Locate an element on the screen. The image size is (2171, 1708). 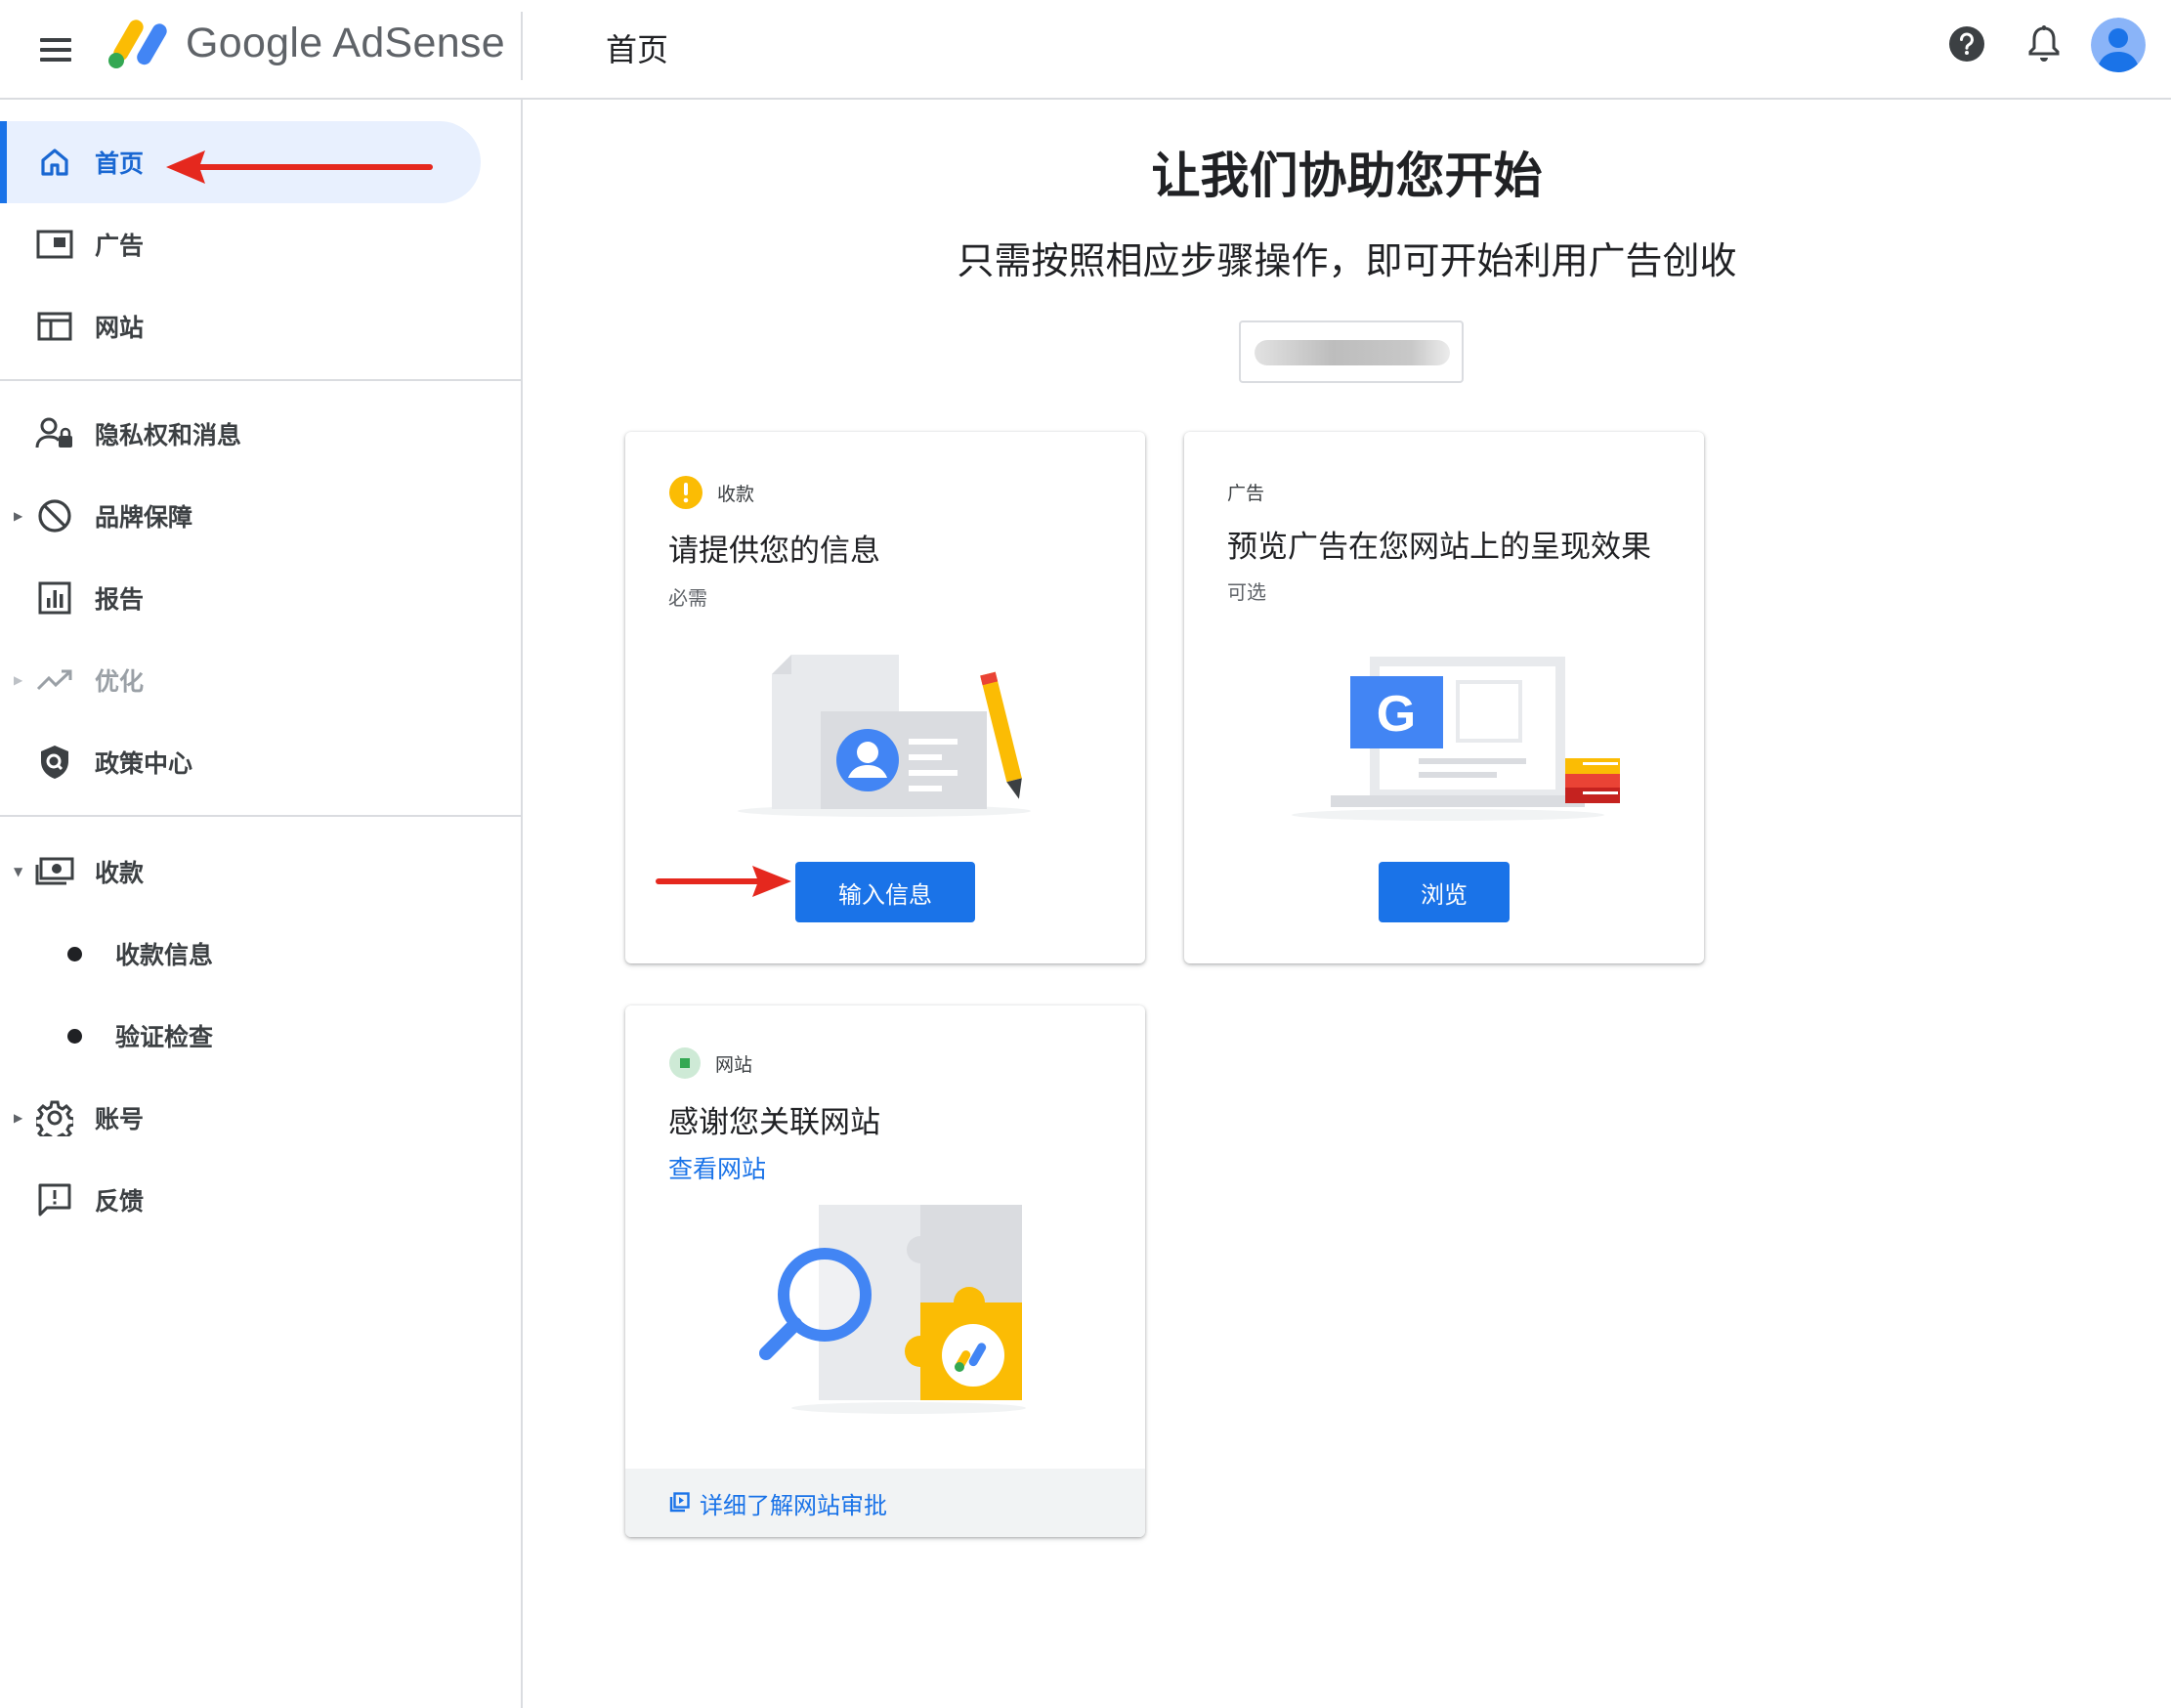
sites-card: 网站 感谢您关联网站 查看网站 详细了解网站审批 is located at coordinates (885, 1271).